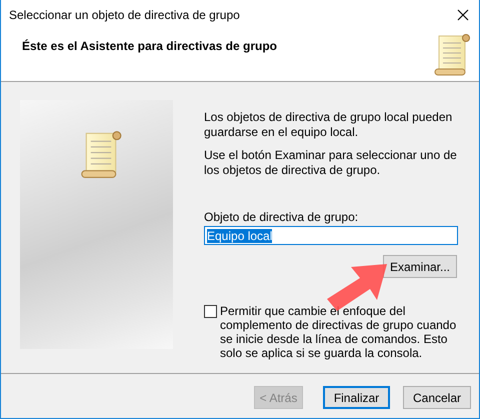 The image size is (480, 419). Describe the element at coordinates (356, 397) in the screenshot. I see `finish-button: Finalizar` at that location.